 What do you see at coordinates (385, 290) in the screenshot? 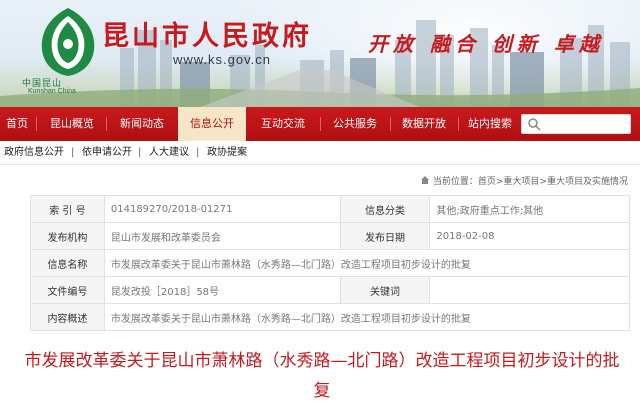
I see `keywords-label: 关键词` at bounding box center [385, 290].